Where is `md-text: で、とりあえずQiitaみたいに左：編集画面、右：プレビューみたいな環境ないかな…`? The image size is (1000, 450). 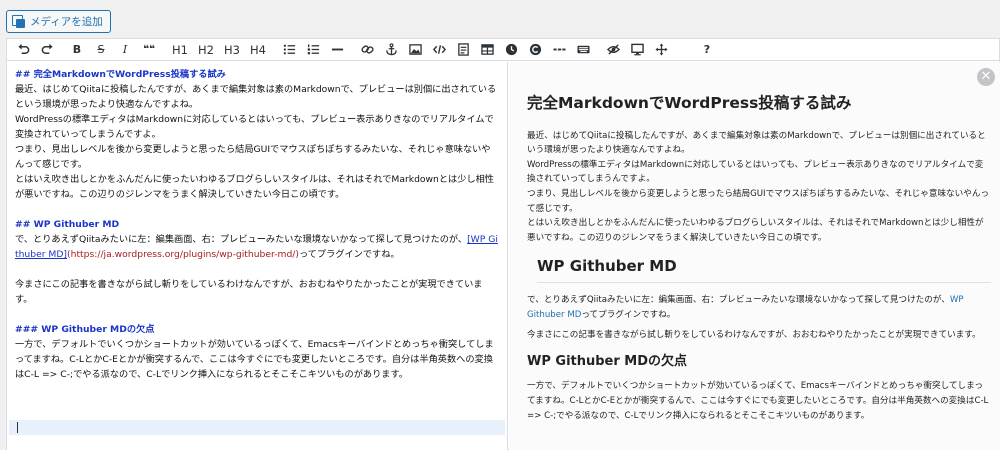 md-text: で、とりあえずQiitaみたいに左：編集画面、右：プレビューみたいな環境ないかな… is located at coordinates (241, 239).